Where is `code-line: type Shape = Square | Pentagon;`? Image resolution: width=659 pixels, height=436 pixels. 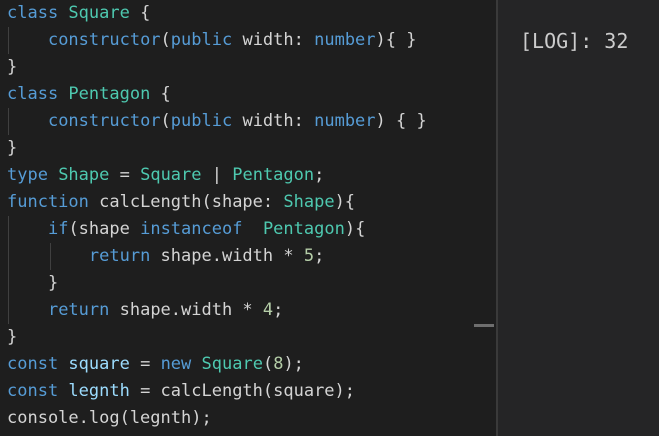
code-line: type Shape = Square | Pentagon; is located at coordinates (217, 175).